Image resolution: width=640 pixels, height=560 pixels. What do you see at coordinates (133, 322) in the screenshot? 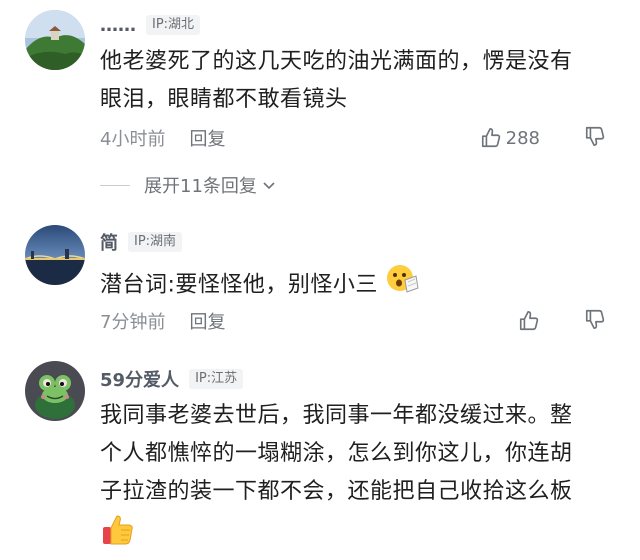
I see `timestamp: 7分钟前` at bounding box center [133, 322].